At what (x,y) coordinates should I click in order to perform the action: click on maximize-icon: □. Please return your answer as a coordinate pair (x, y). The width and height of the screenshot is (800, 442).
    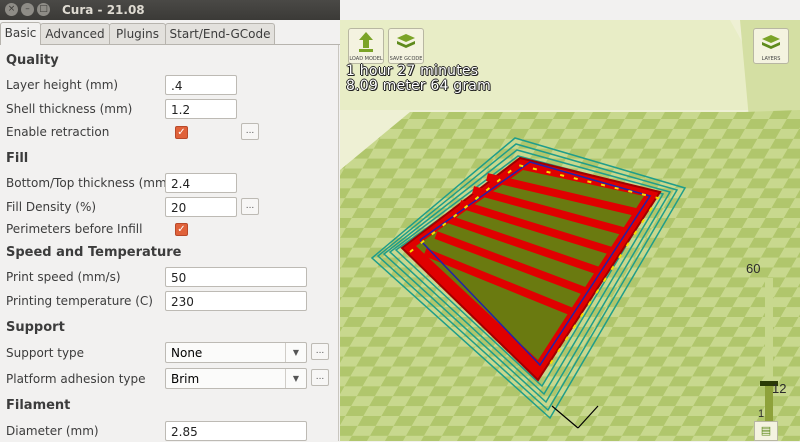
    Looking at the image, I should click on (43, 9).